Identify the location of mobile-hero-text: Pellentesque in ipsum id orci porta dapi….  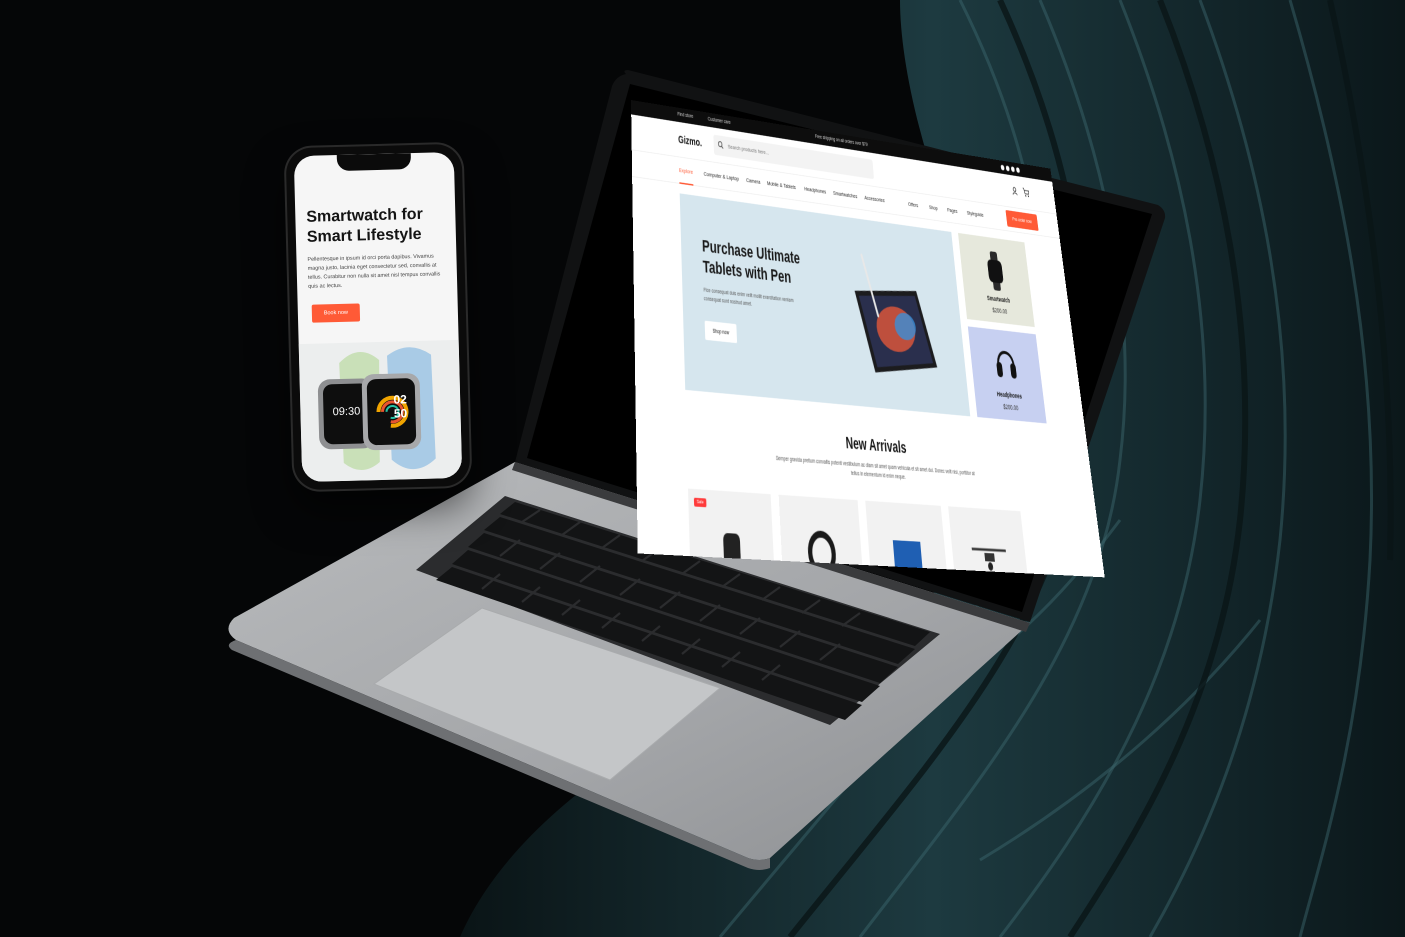
(375, 272).